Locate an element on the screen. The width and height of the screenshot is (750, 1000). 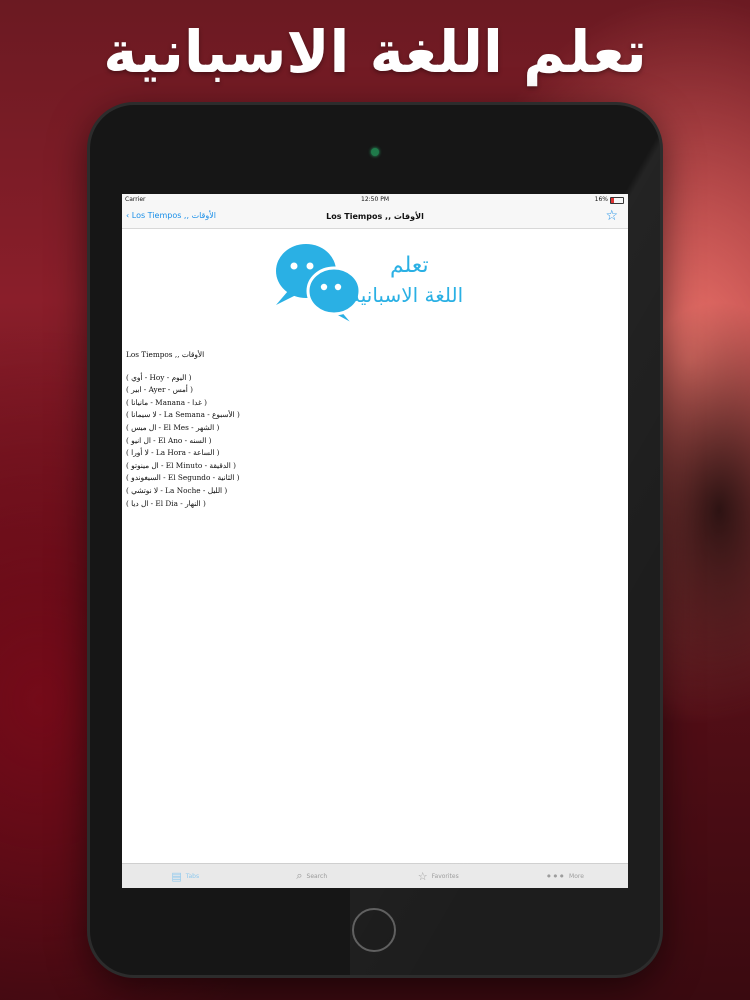
battery-percent: 16% is located at coordinates (601, 199).